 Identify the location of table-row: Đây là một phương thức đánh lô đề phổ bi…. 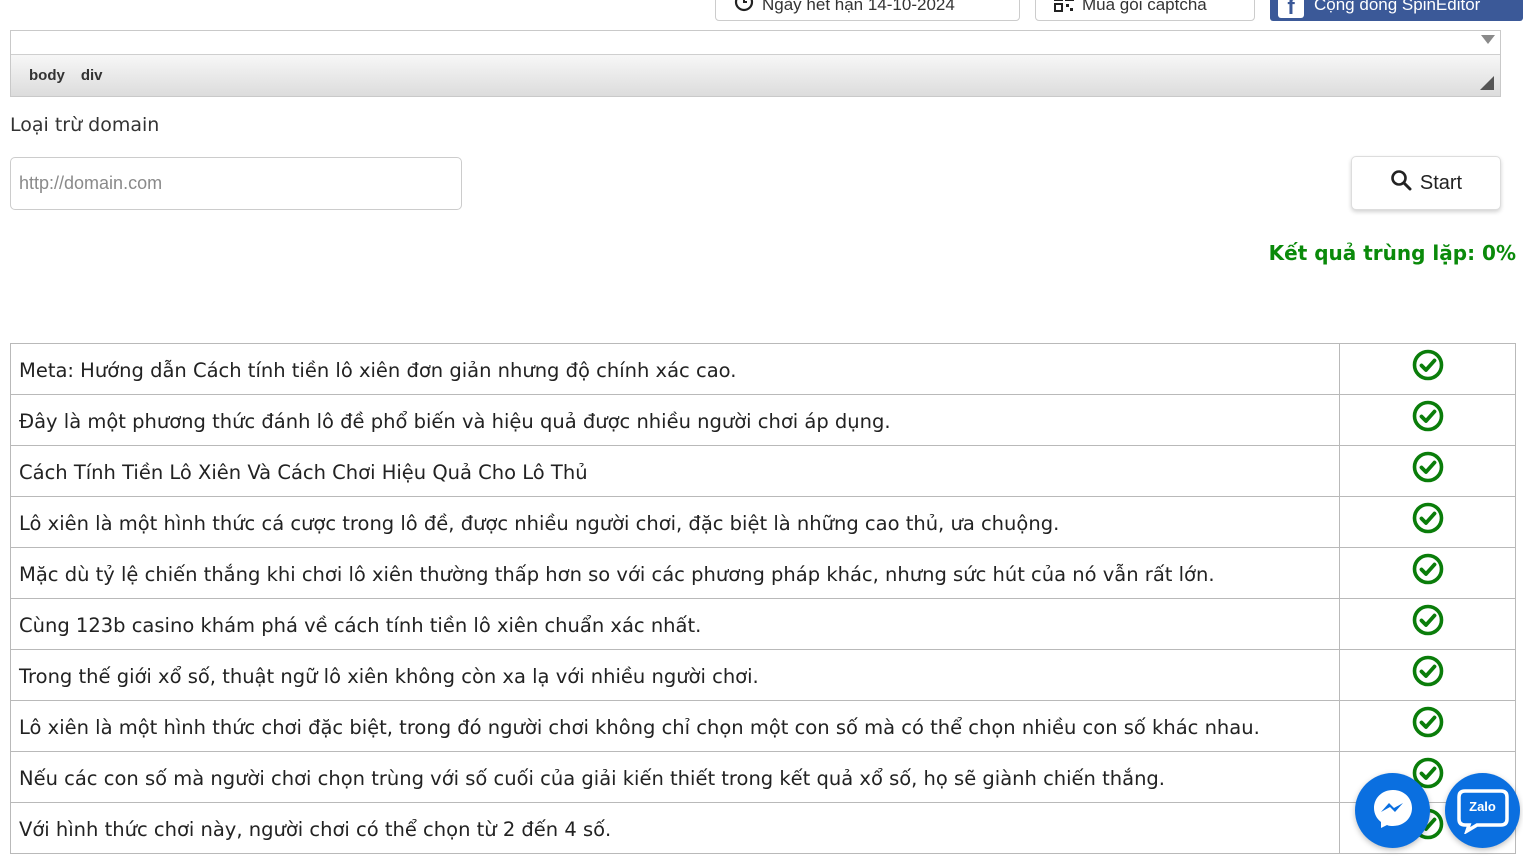
(763, 420).